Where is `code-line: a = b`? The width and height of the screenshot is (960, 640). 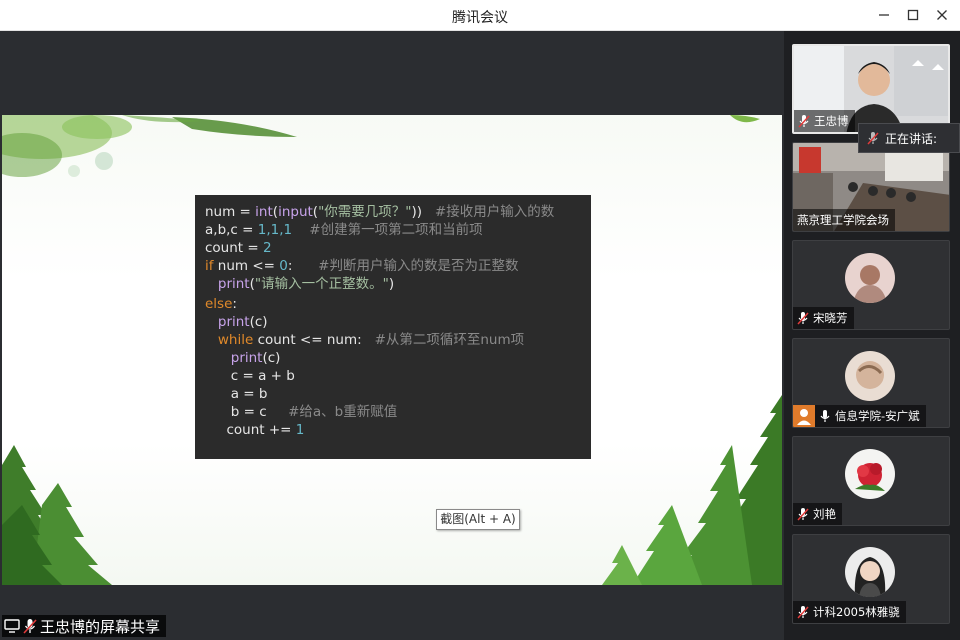 code-line: a = b is located at coordinates (236, 394).